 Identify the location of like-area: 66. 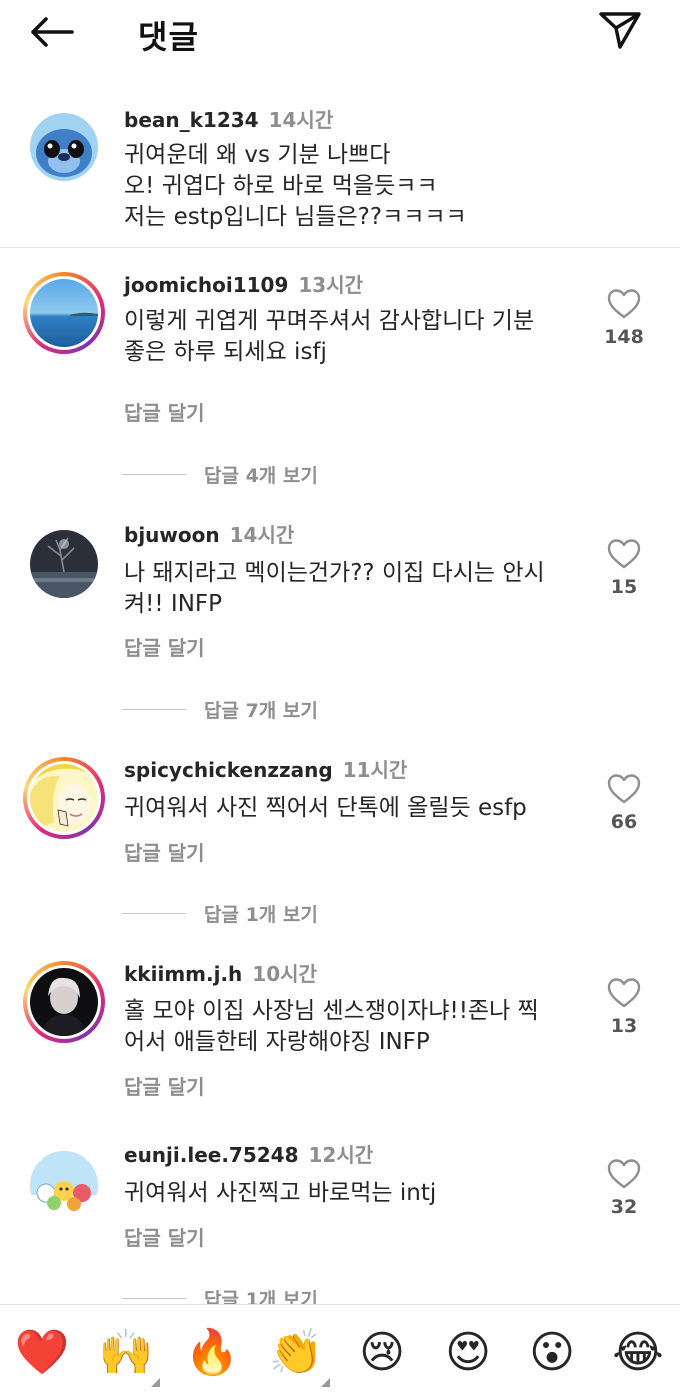
(624, 803).